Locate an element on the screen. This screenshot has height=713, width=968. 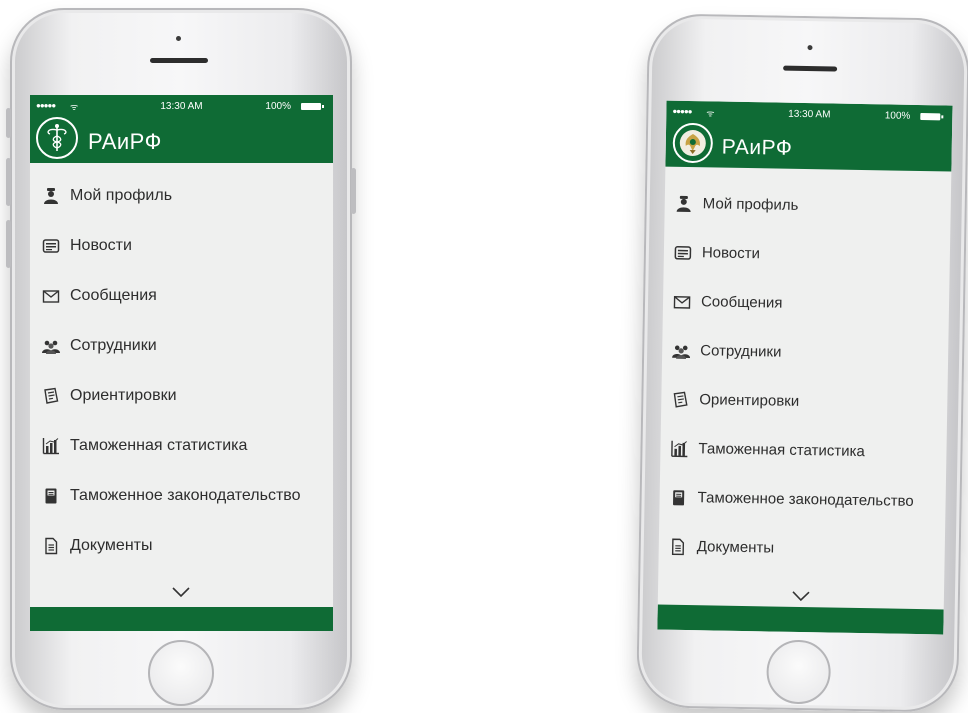
customs-emblem-icon is located at coordinates (57, 138).